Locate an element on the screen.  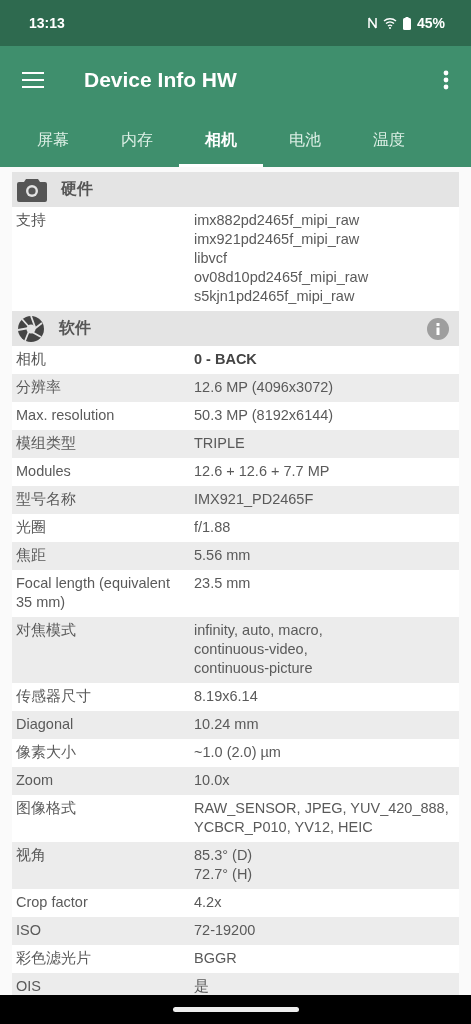
tab: 温度 is located at coordinates (389, 140).